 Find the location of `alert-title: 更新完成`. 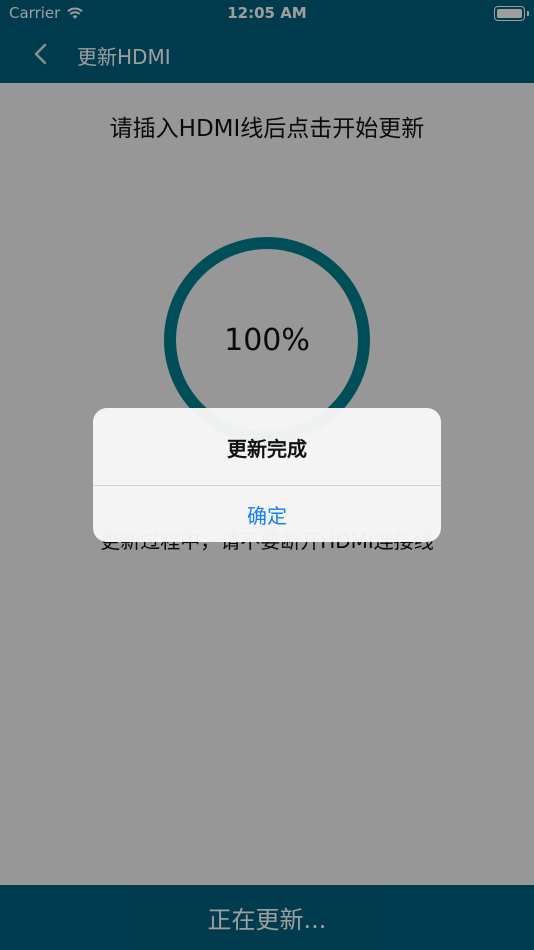

alert-title: 更新完成 is located at coordinates (267, 449).